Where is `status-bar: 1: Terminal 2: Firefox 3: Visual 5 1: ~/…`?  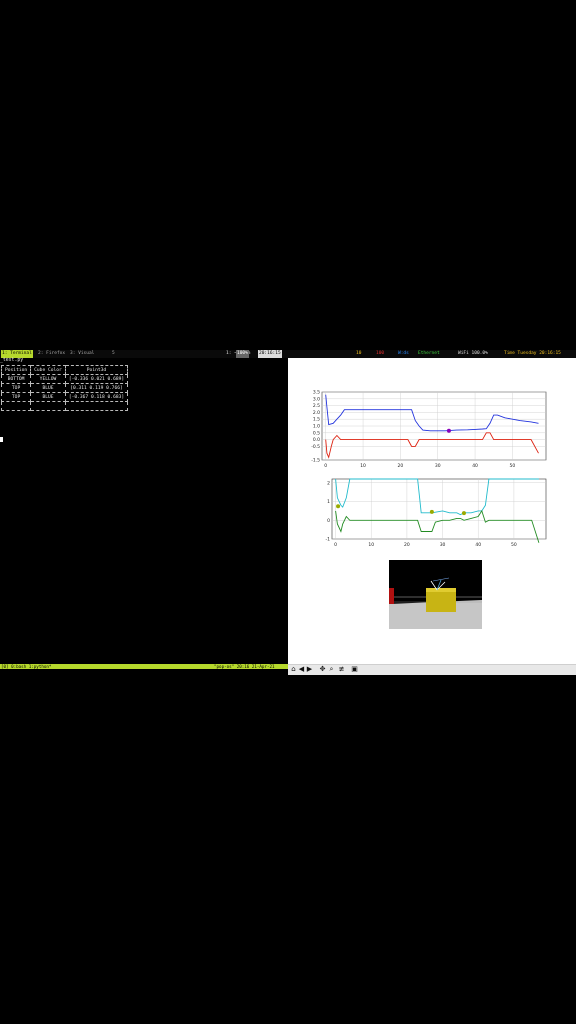 status-bar: 1: Terminal 2: Firefox 3: Visual 5 1: ~/… is located at coordinates (288, 354).